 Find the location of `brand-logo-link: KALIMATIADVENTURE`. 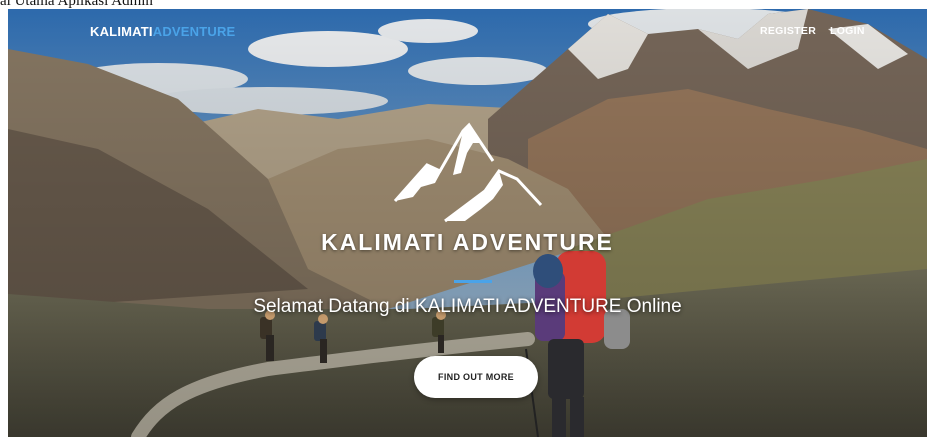

brand-logo-link: KALIMATIADVENTURE is located at coordinates (162, 31).